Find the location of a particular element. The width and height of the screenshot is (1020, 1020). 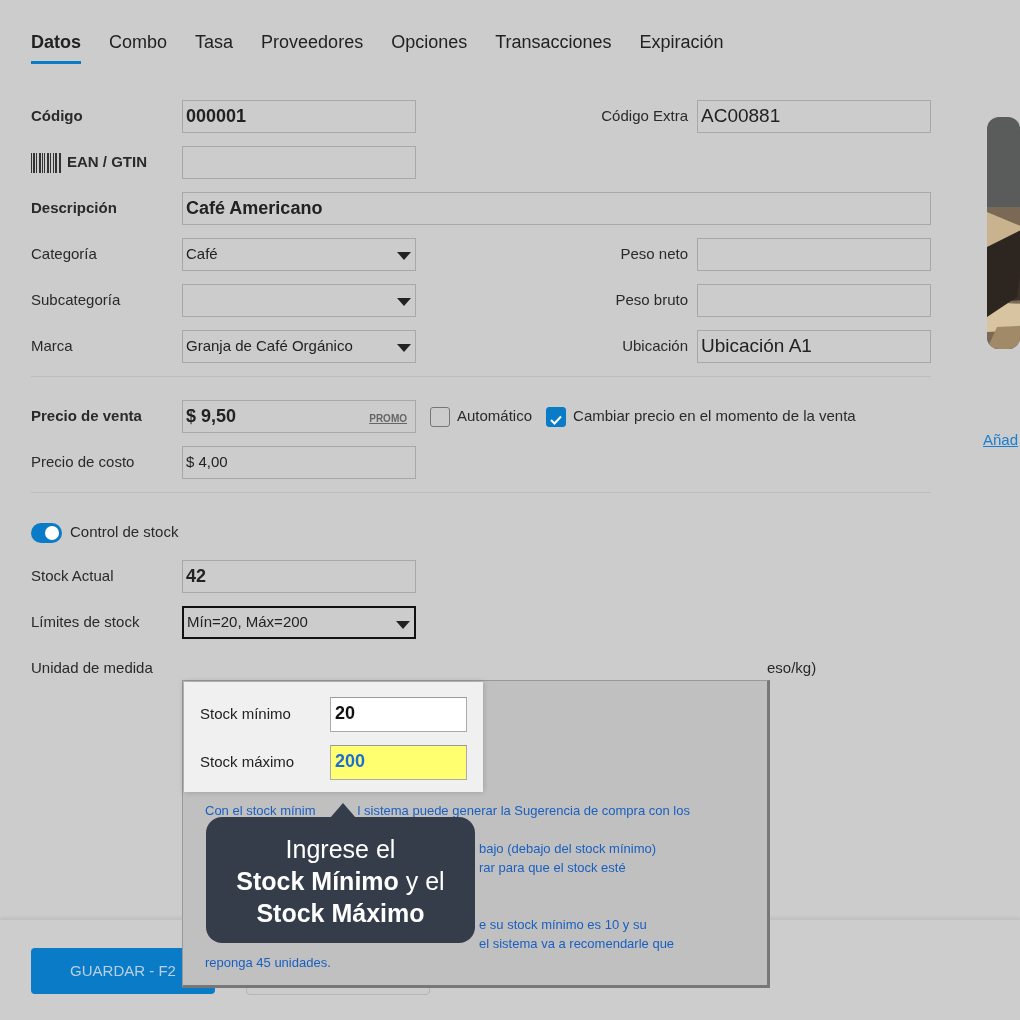

input-field: Café Americano is located at coordinates (556, 208).